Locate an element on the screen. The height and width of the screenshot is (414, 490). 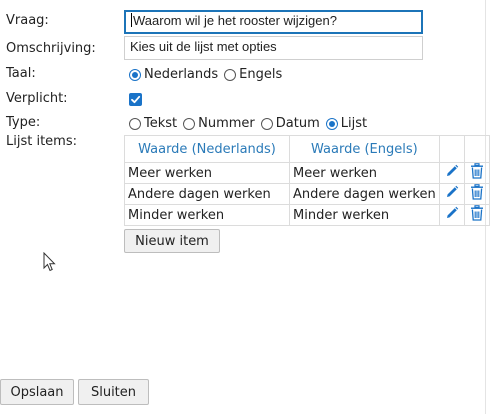
checkmark-icon is located at coordinates (136, 99).